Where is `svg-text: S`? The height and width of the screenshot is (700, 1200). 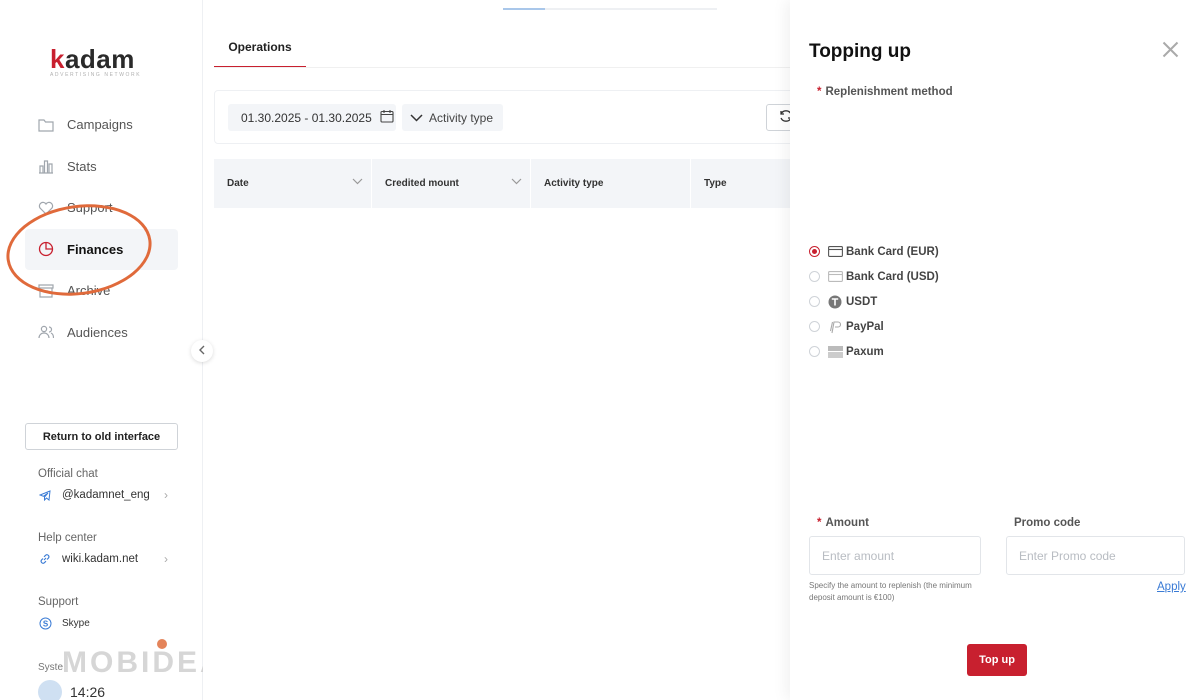 svg-text: S is located at coordinates (45, 623).